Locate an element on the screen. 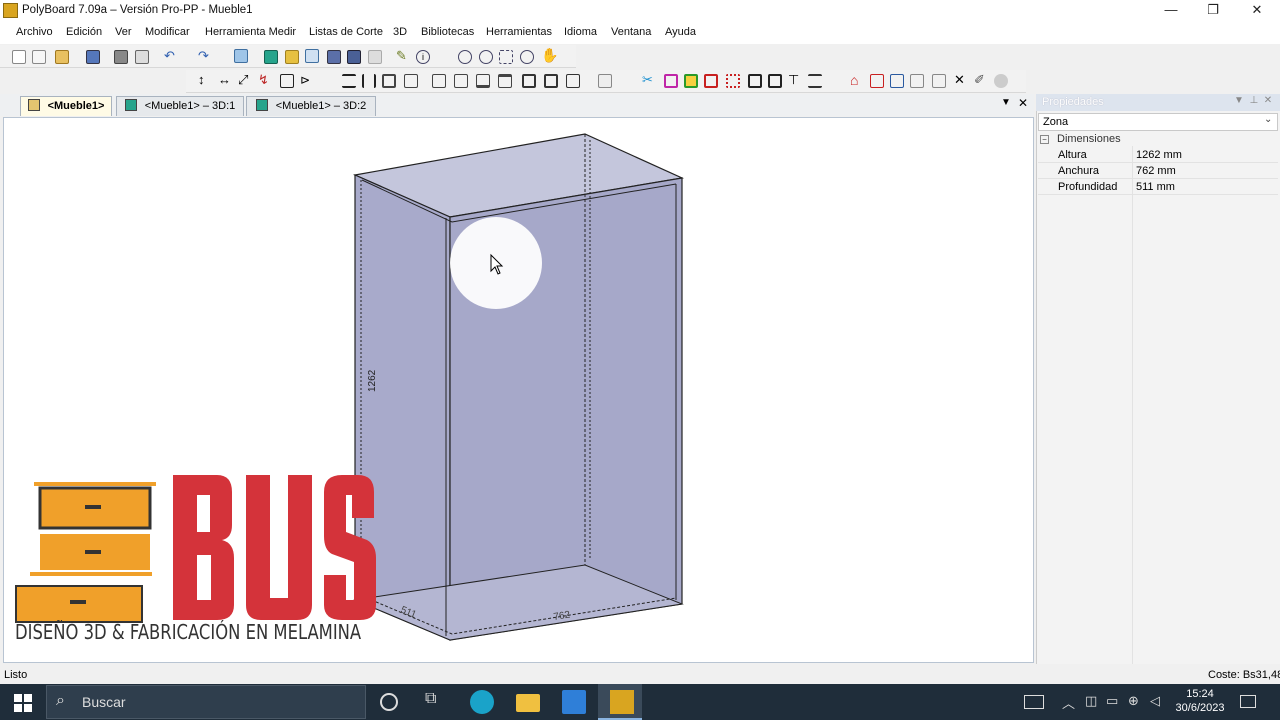  task-view-icon: ⧉ is located at coordinates (437, 702).